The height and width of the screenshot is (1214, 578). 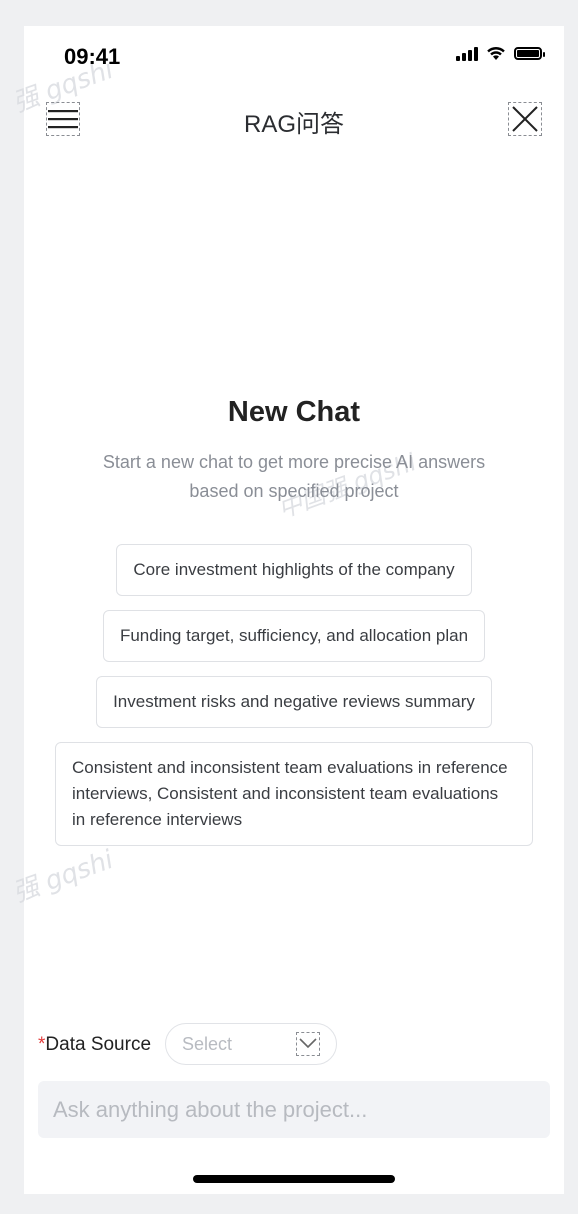 What do you see at coordinates (294, 1109) in the screenshot?
I see `ask-input` at bounding box center [294, 1109].